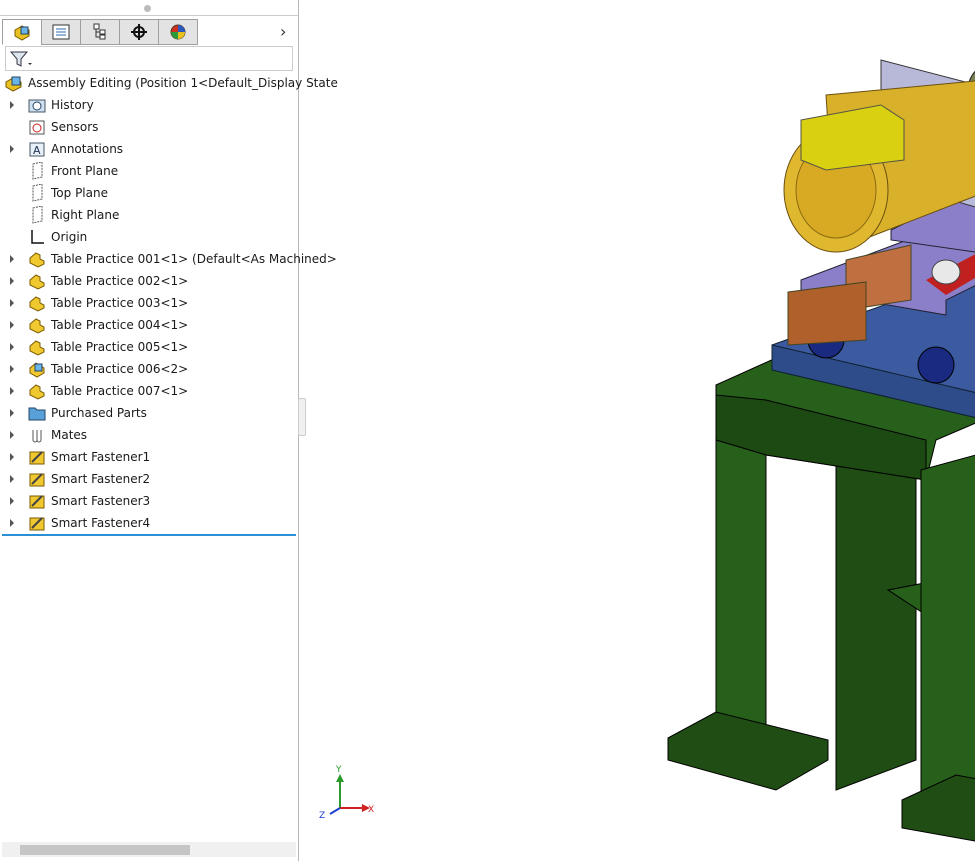 The height and width of the screenshot is (864, 975). Describe the element at coordinates (37, 413) in the screenshot. I see `folder-icon` at that location.